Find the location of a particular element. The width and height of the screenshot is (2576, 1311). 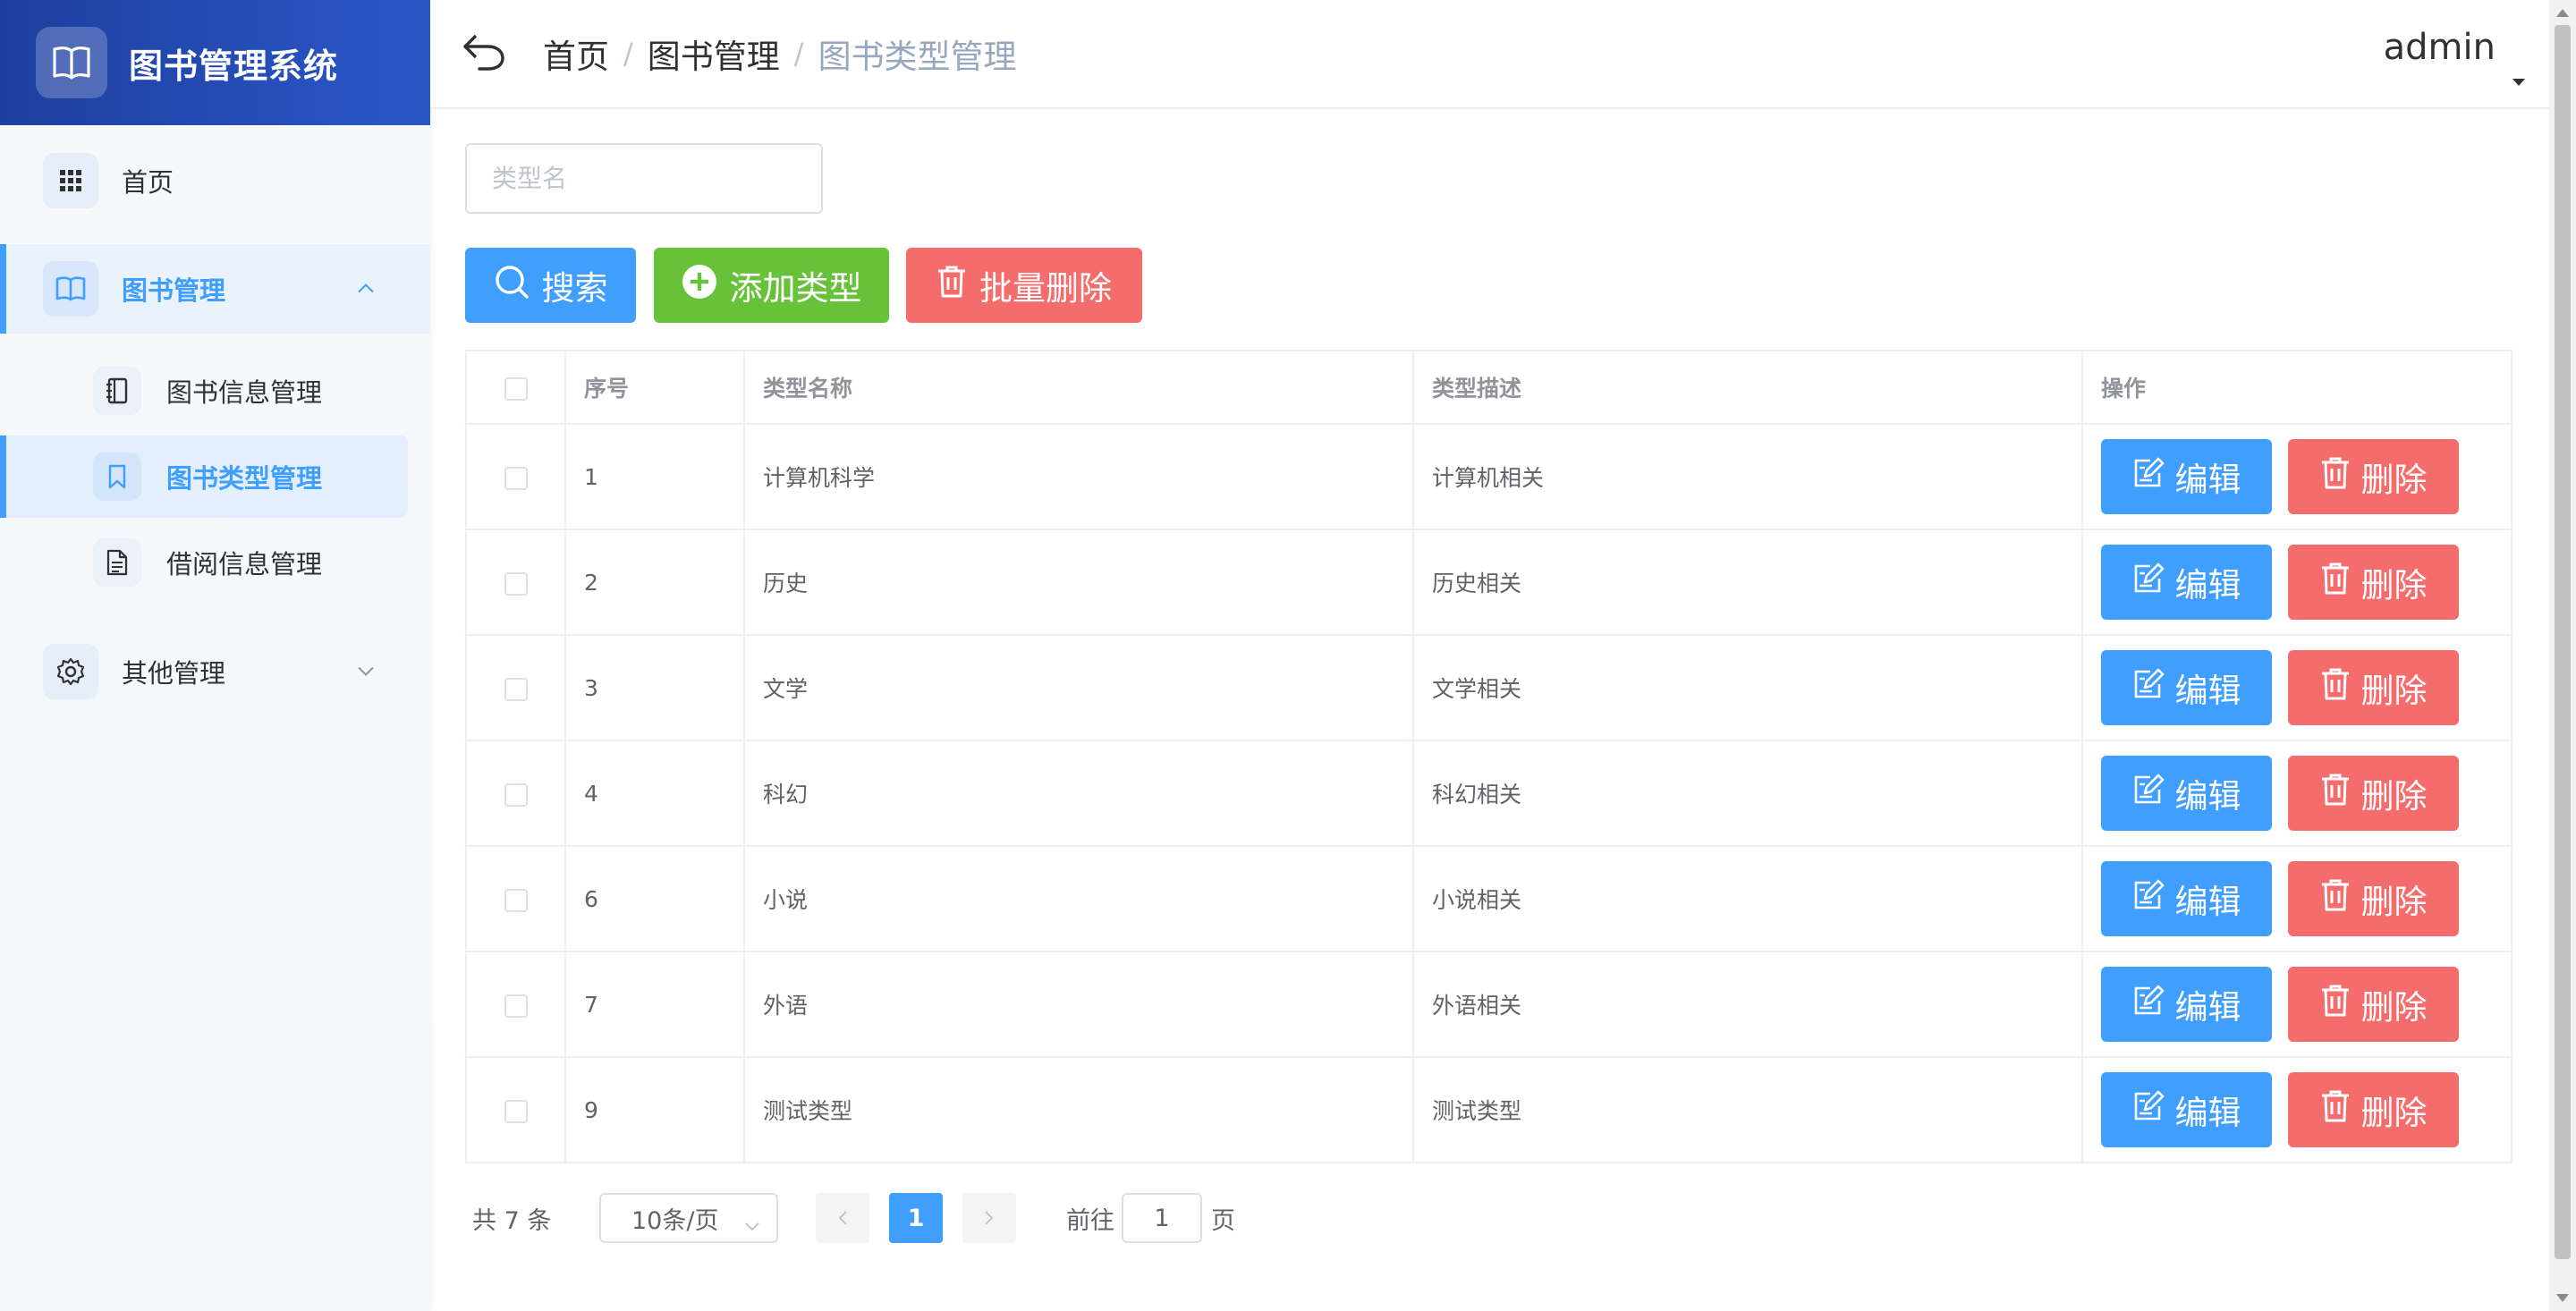

table-row: 2 历史 历史相关 编辑 删除 is located at coordinates (1488, 582).